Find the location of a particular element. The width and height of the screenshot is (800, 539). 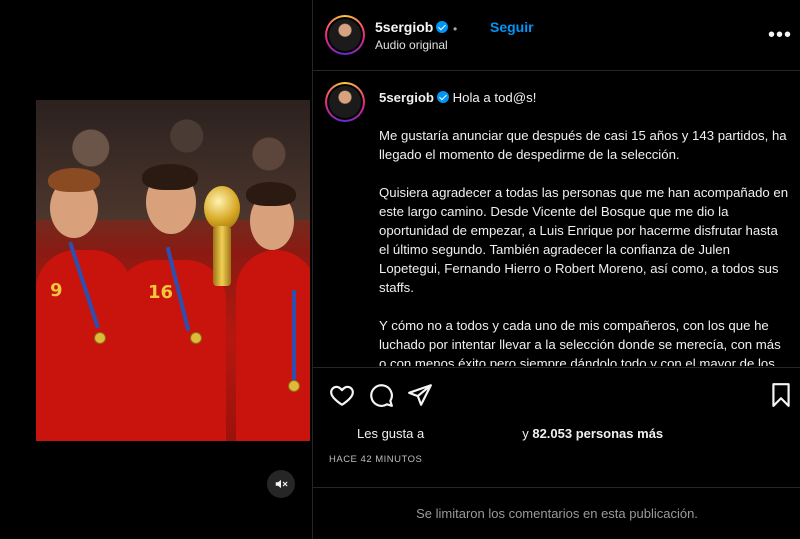

follow-button: Seguir is located at coordinates (512, 27).